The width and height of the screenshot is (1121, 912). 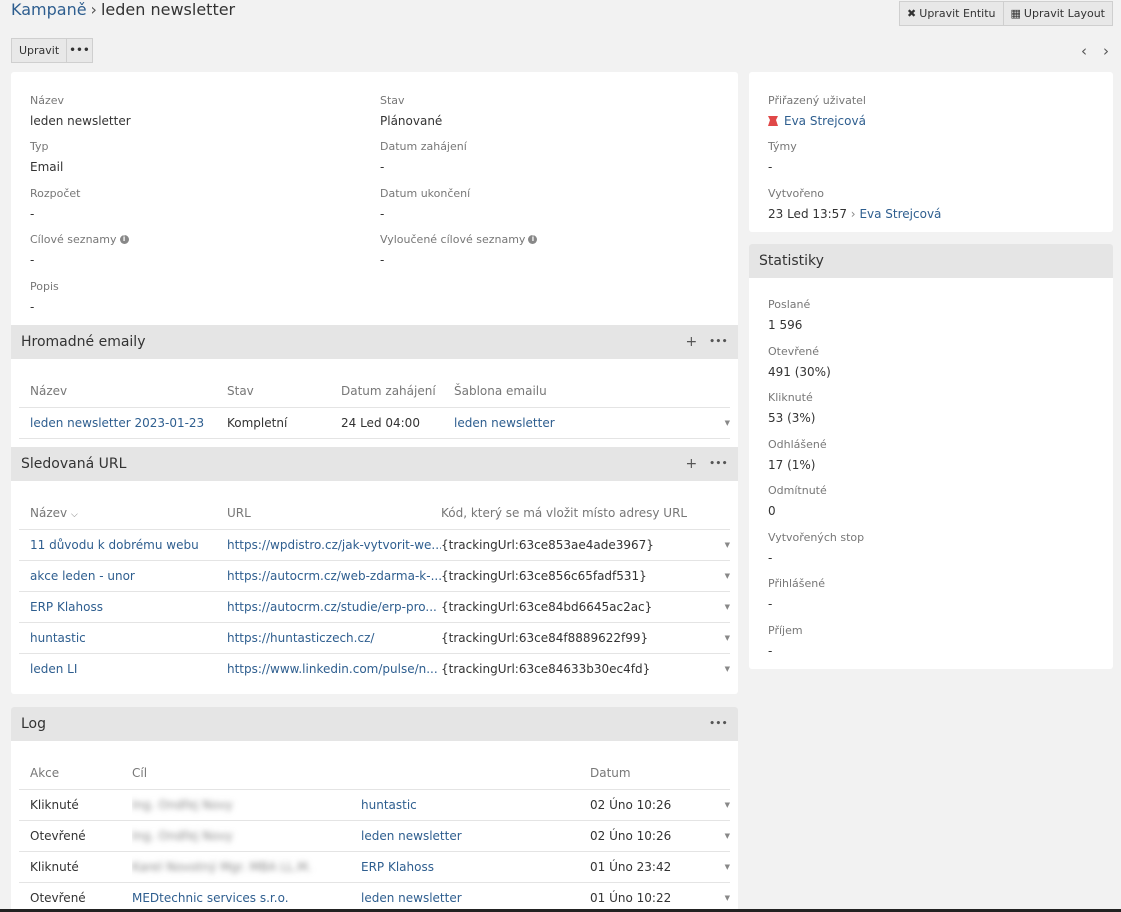 What do you see at coordinates (79, 239) in the screenshot?
I see `target-lists-label-wrap: Cílové seznamy i` at bounding box center [79, 239].